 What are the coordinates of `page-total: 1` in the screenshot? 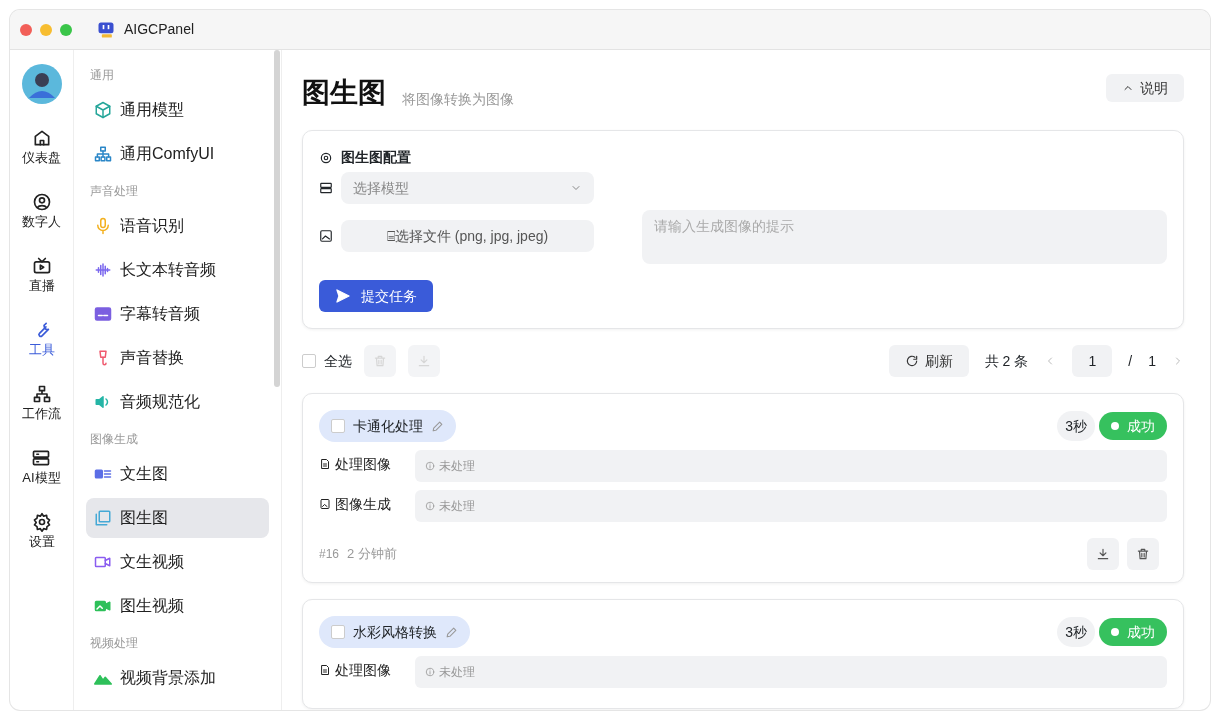 It's located at (1152, 361).